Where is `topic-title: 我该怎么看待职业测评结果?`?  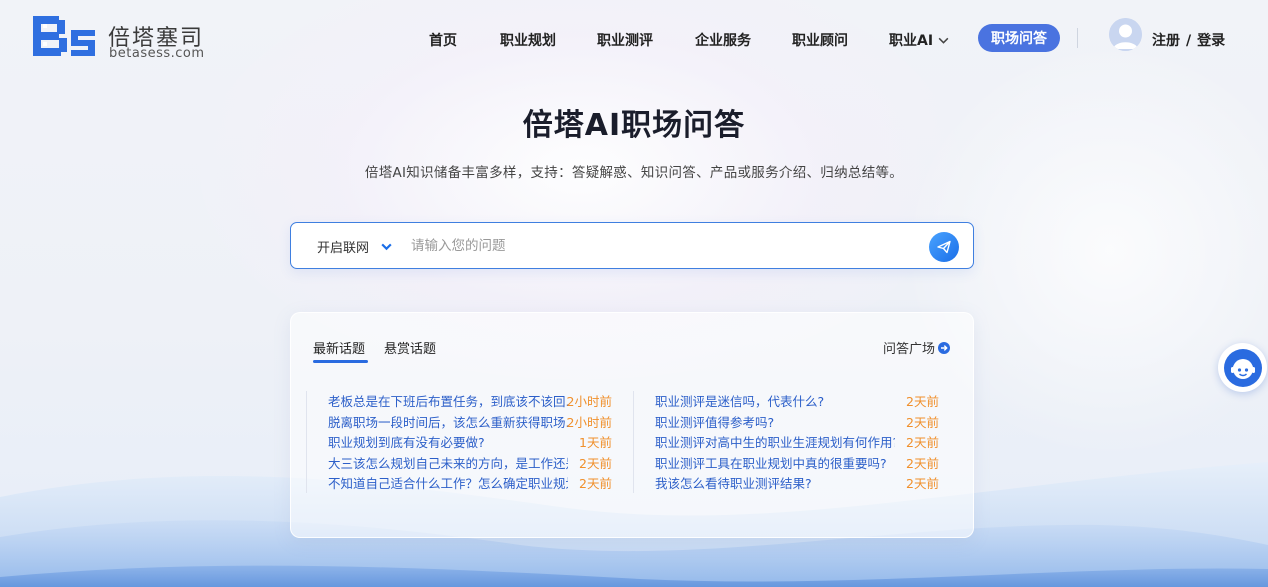
topic-title: 我该怎么看待职业测评结果? is located at coordinates (775, 482).